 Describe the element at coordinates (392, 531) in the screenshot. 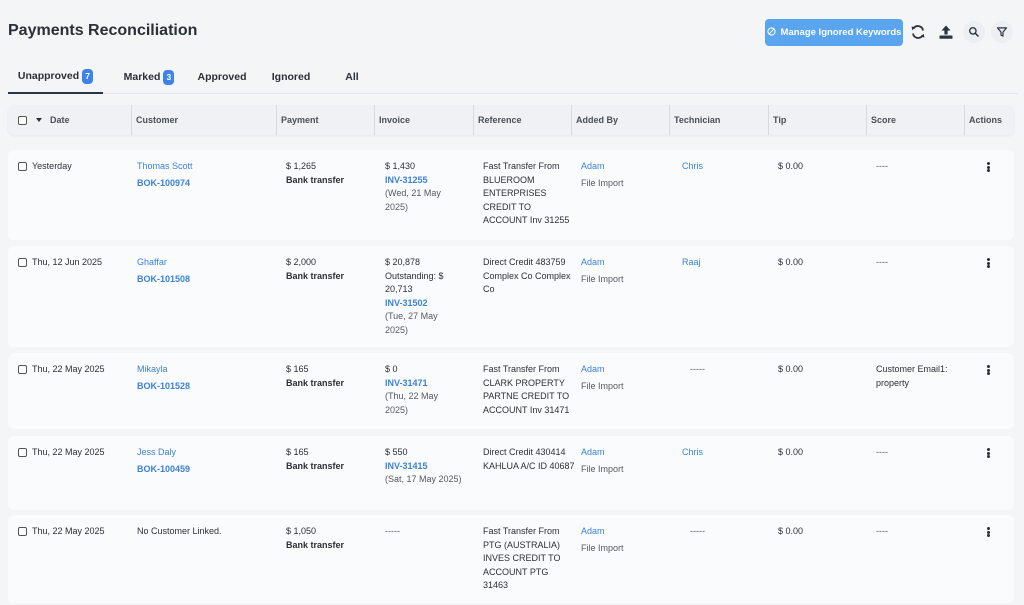

I see `invoice-empty: -----` at that location.